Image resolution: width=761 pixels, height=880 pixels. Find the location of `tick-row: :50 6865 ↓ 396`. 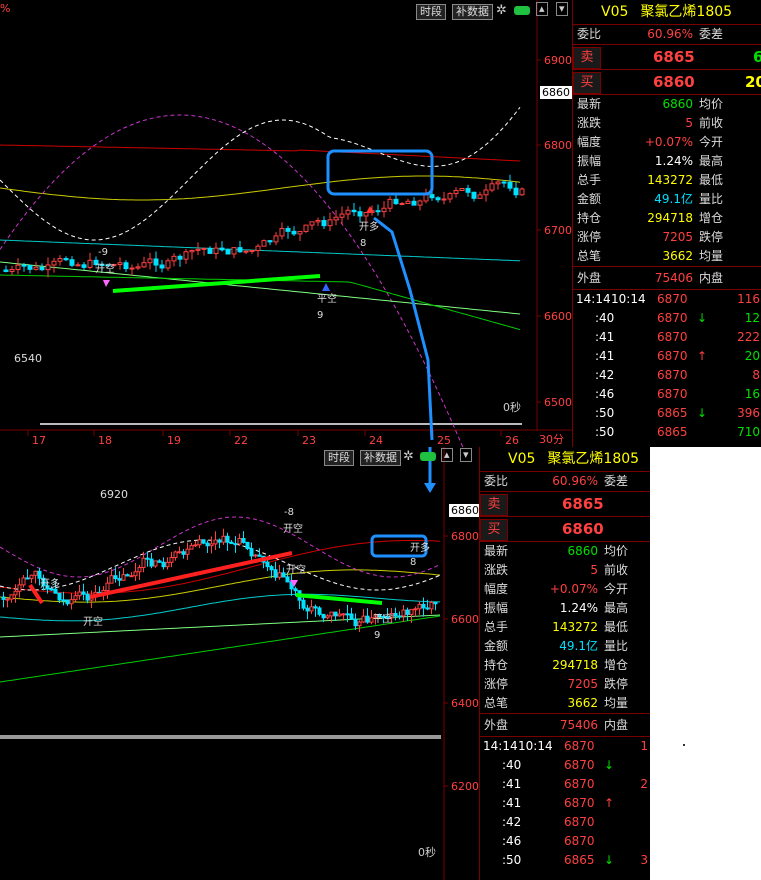

tick-row: :50 6865 ↓ 396 is located at coordinates (667, 413).